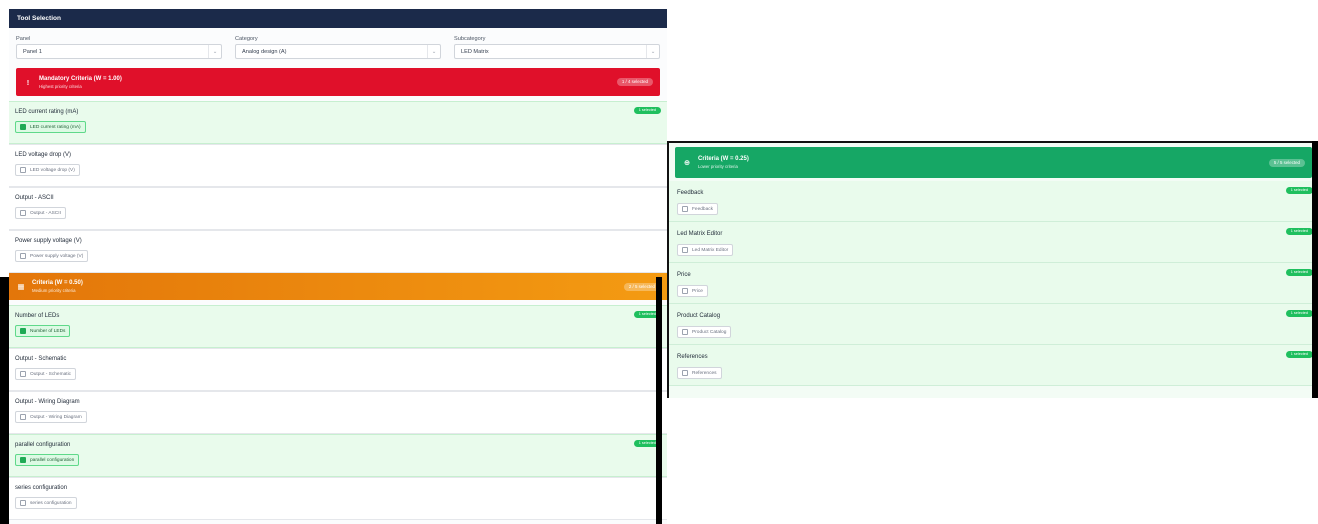 This screenshot has height=524, width=1318. I want to click on grid-icon: ▦, so click(21, 286).